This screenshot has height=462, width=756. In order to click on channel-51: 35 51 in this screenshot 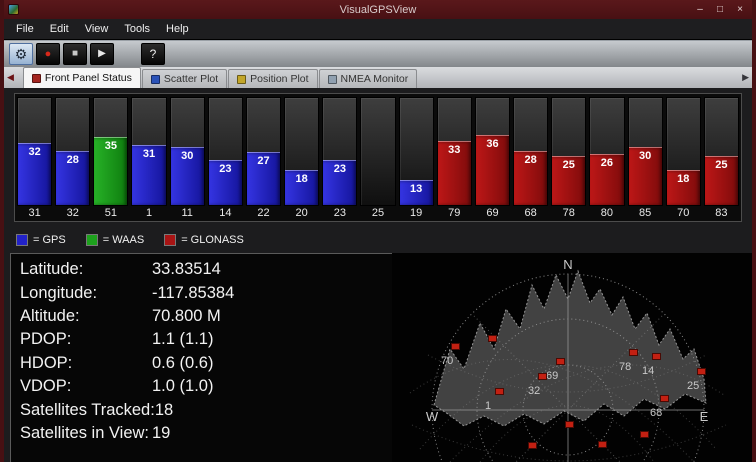, I will do `click(111, 159)`.